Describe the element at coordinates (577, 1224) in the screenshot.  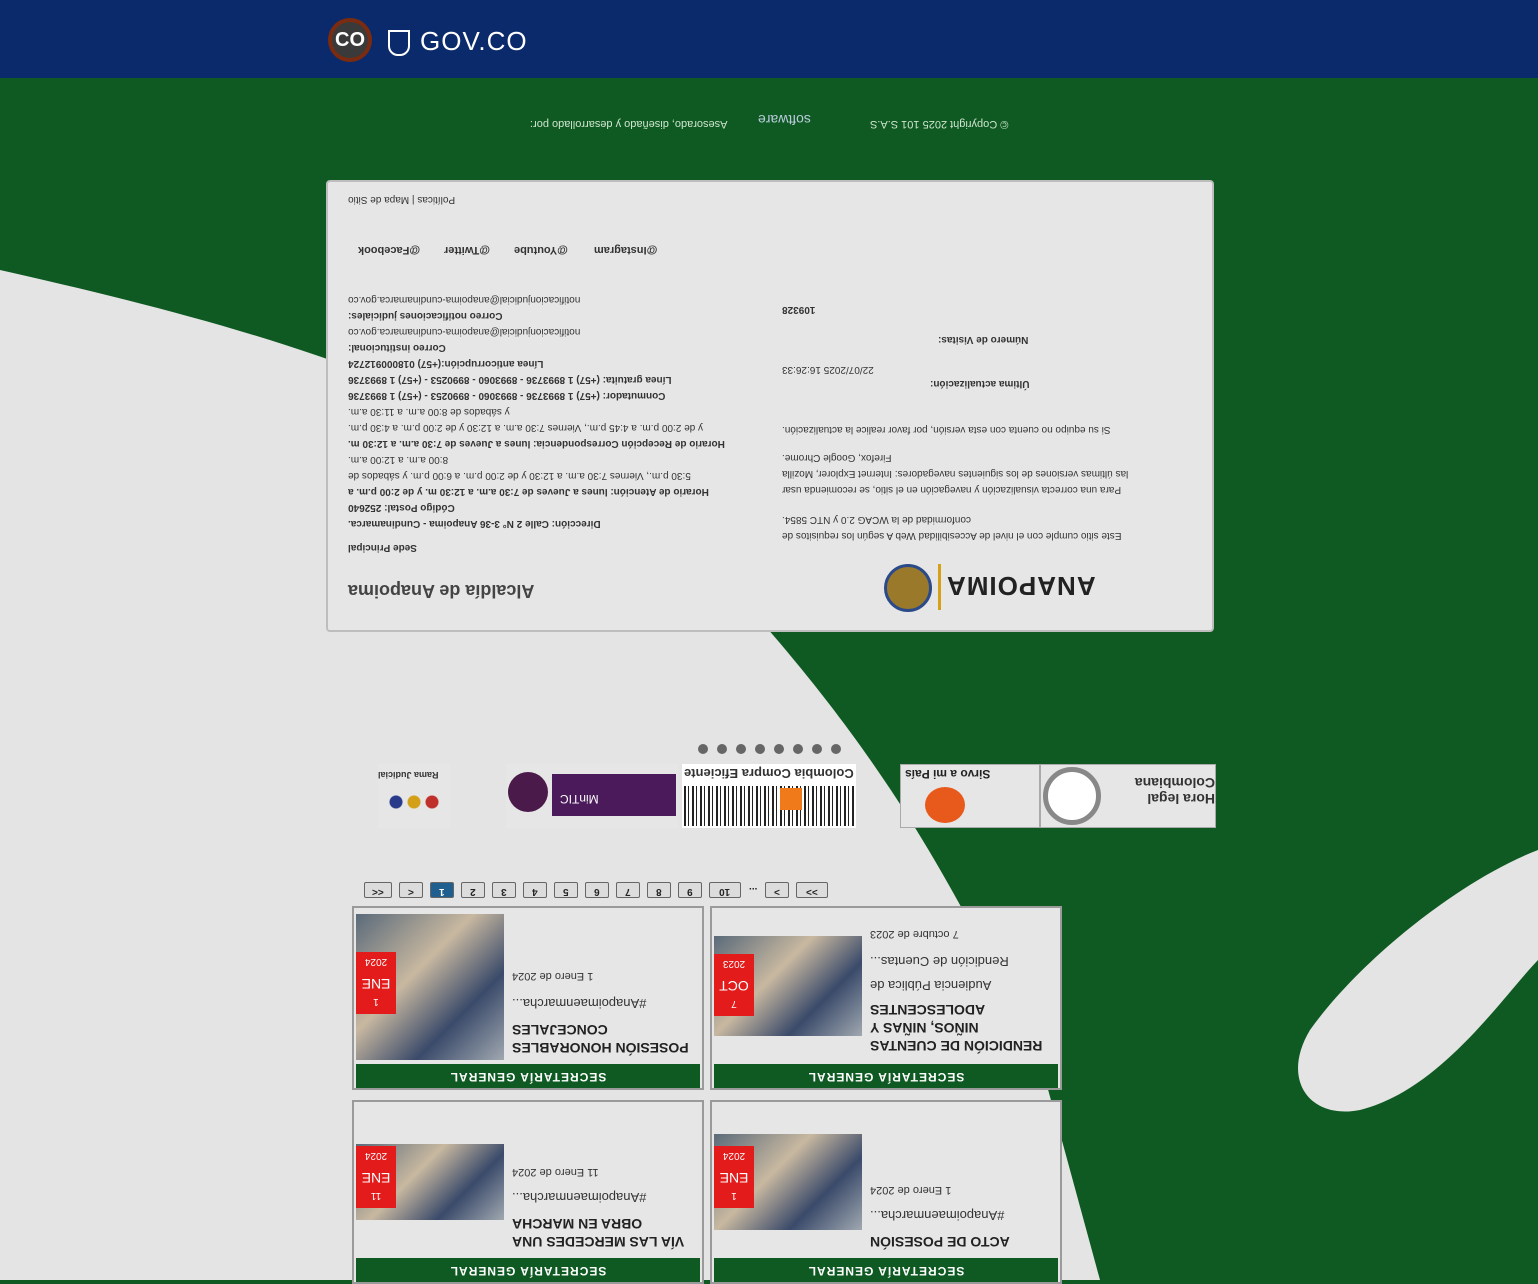
I see `news-title-2: OBRA EN MARCHA` at that location.